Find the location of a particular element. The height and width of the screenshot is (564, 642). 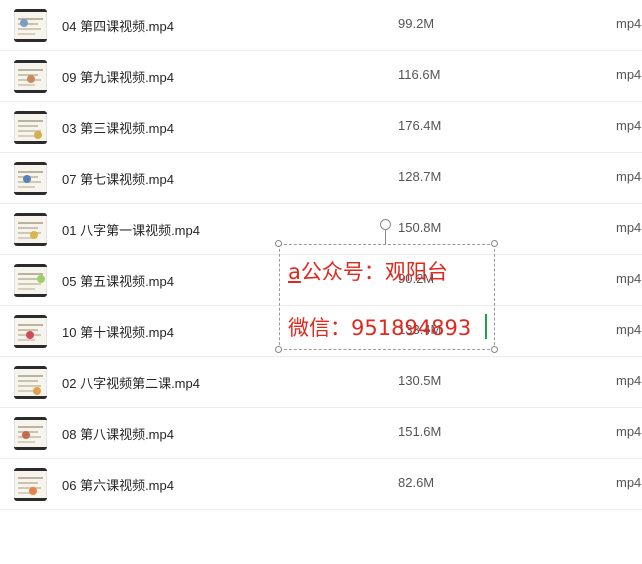

file-name: 04 第四课视频.mp4 is located at coordinates (118, 26).